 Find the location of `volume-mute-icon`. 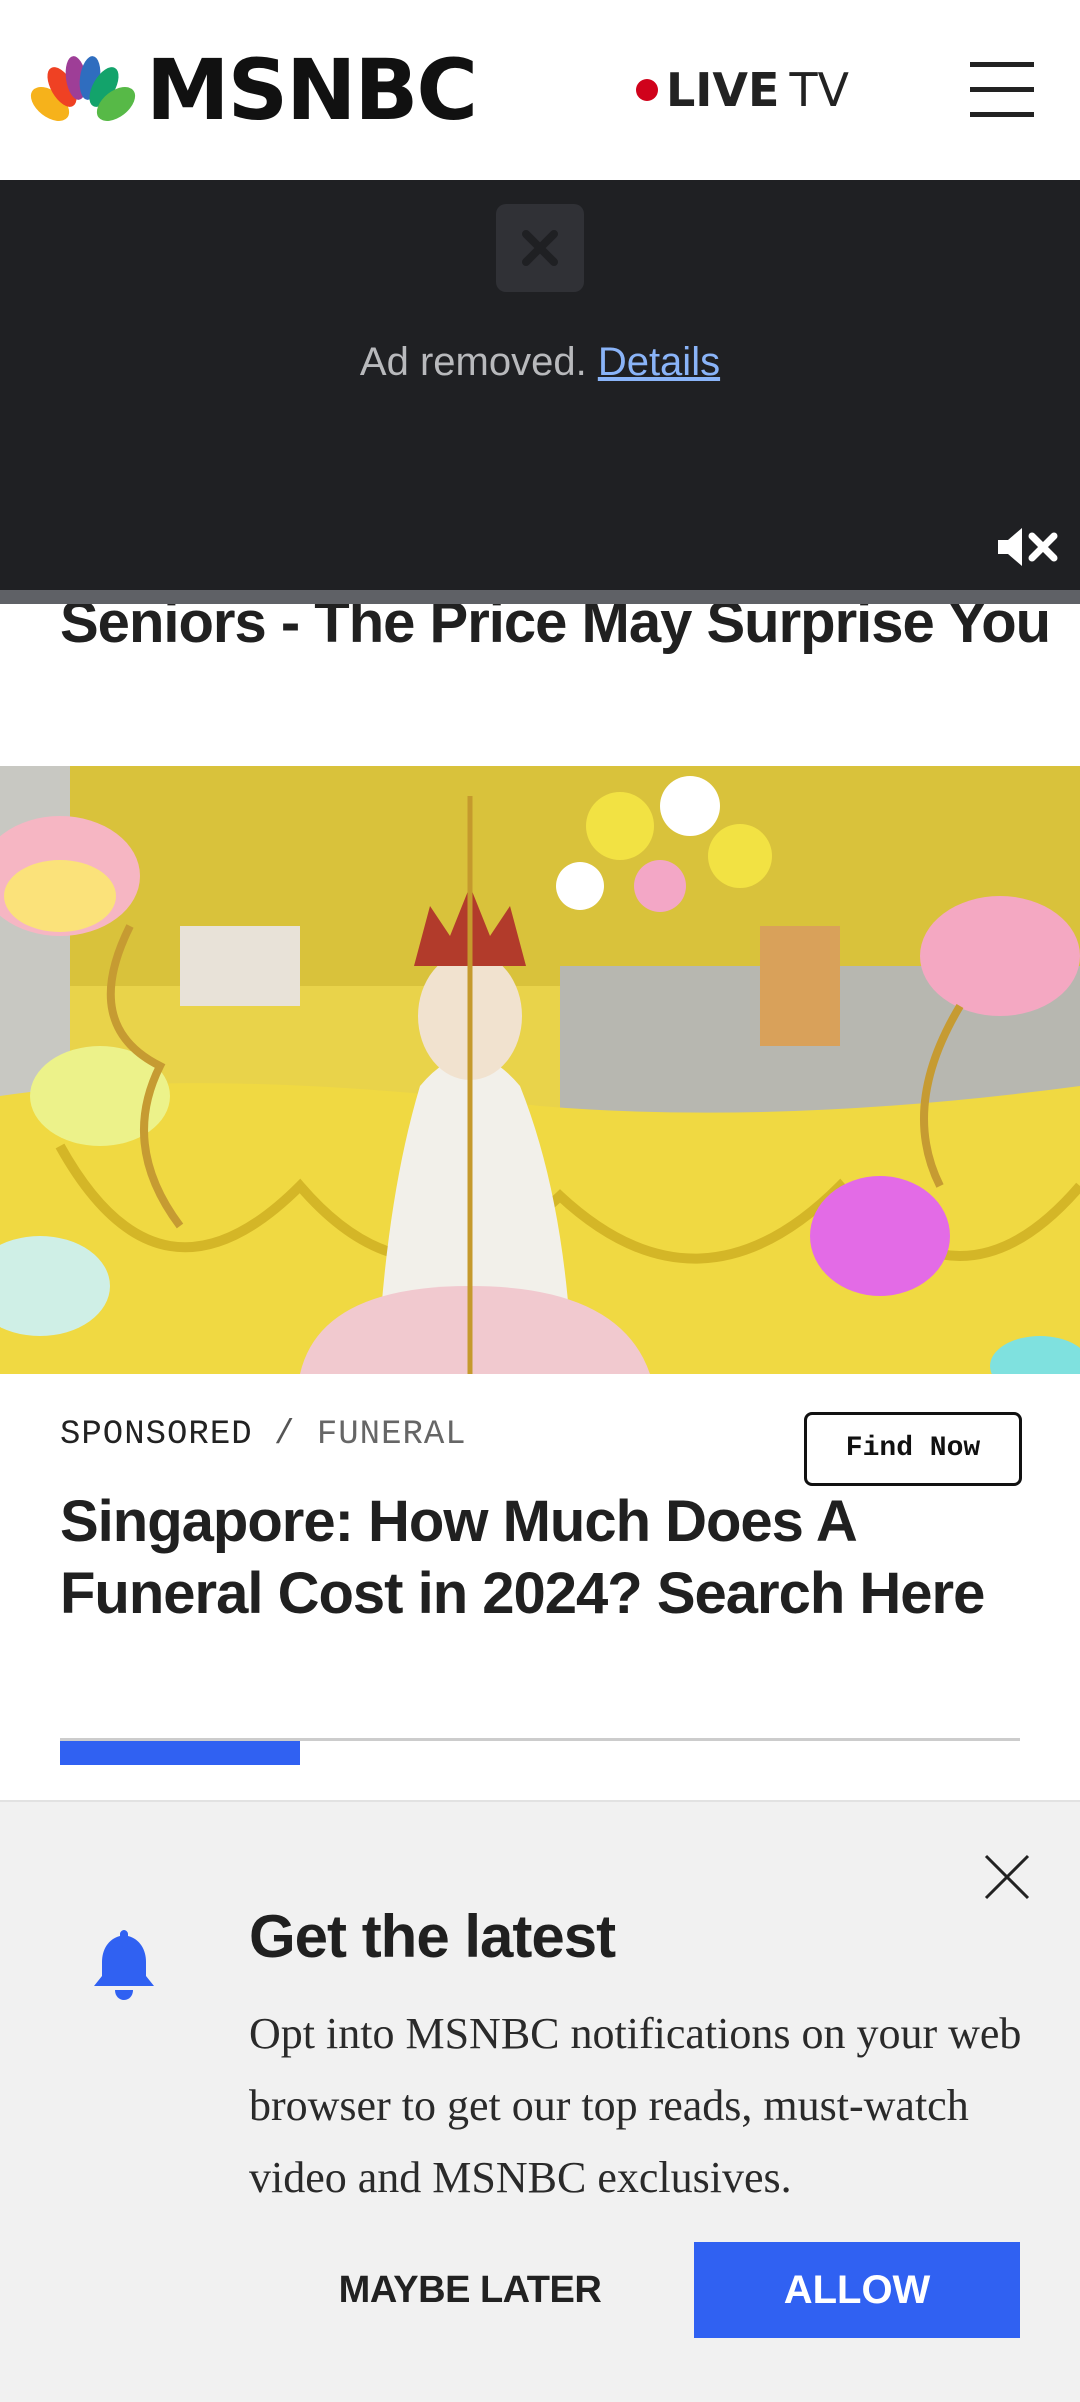

volume-mute-icon is located at coordinates (1028, 547).